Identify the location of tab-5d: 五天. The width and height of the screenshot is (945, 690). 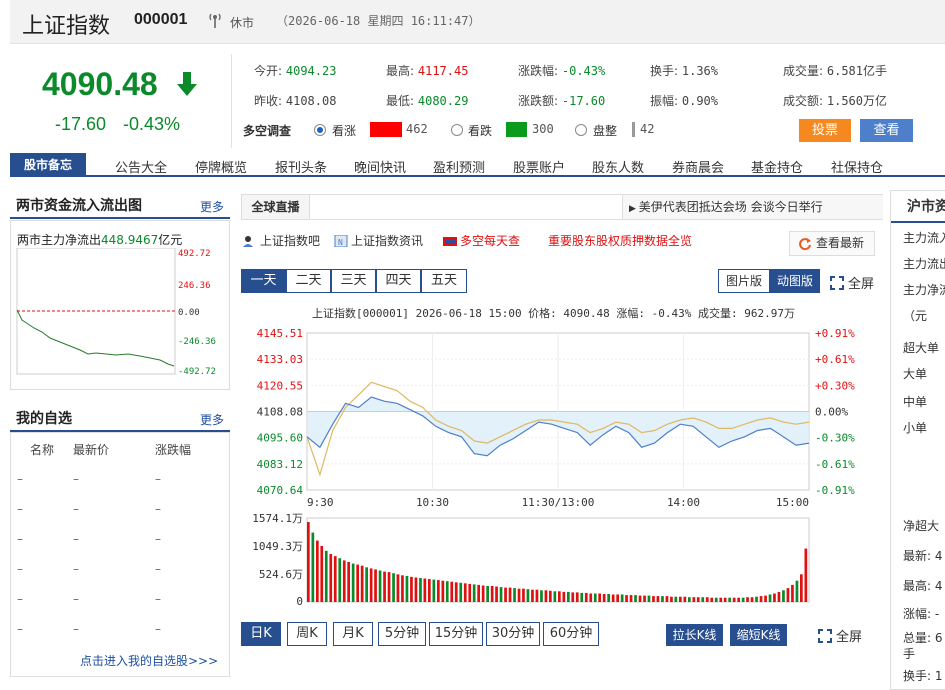
(444, 281).